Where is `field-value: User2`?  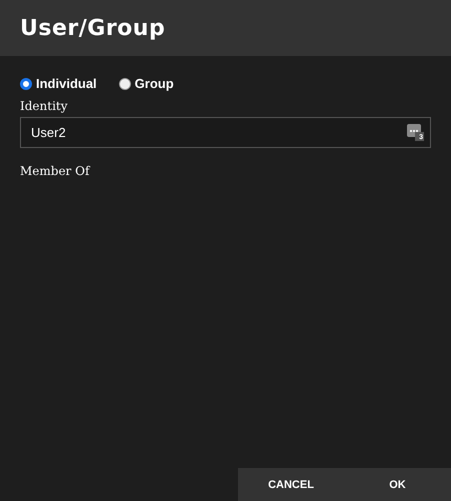
field-value: User2 is located at coordinates (48, 132).